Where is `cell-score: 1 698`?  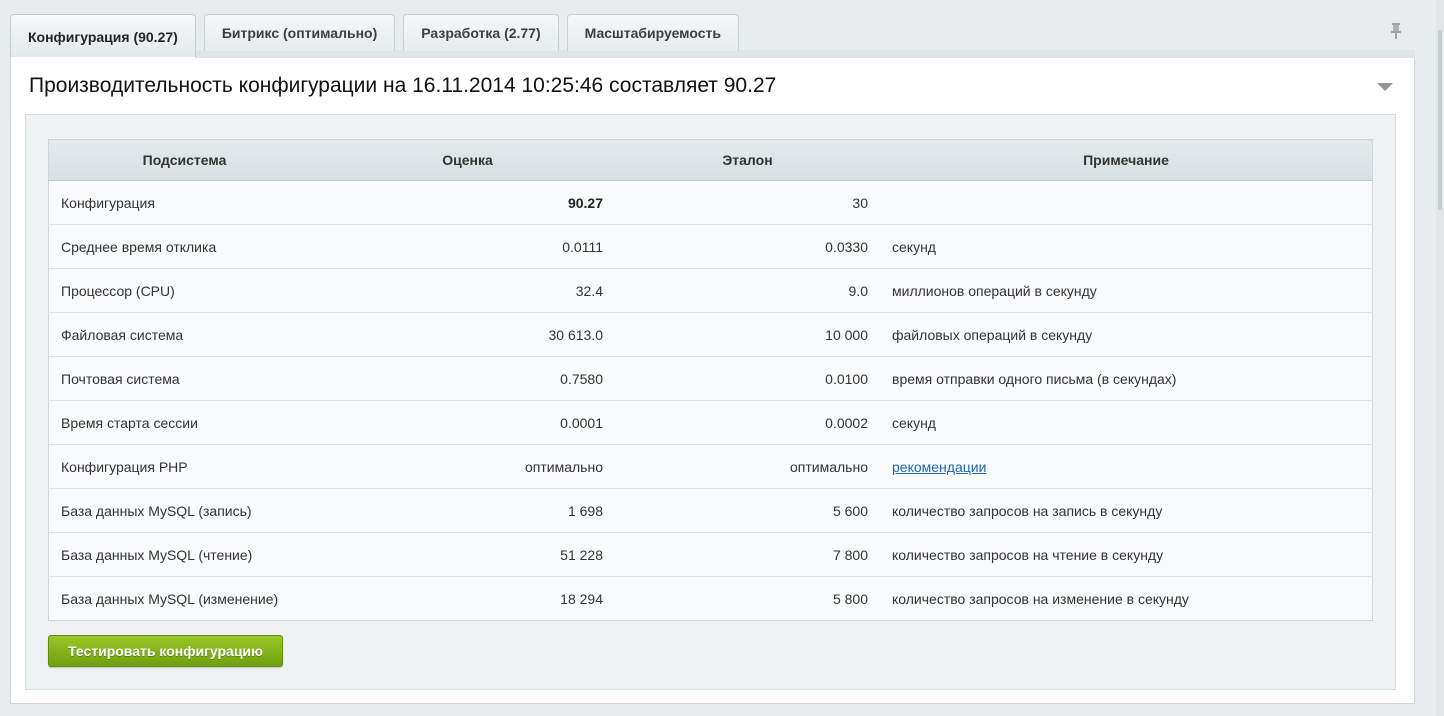 cell-score: 1 698 is located at coordinates (467, 510).